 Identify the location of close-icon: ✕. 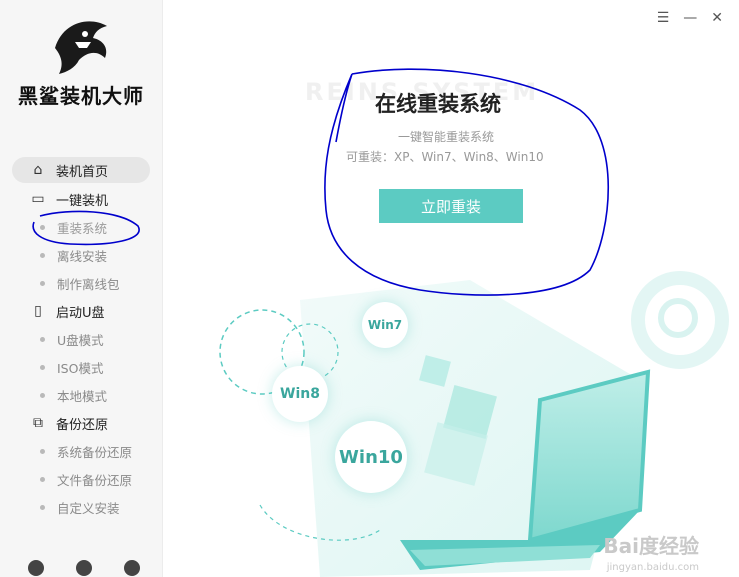
(717, 18).